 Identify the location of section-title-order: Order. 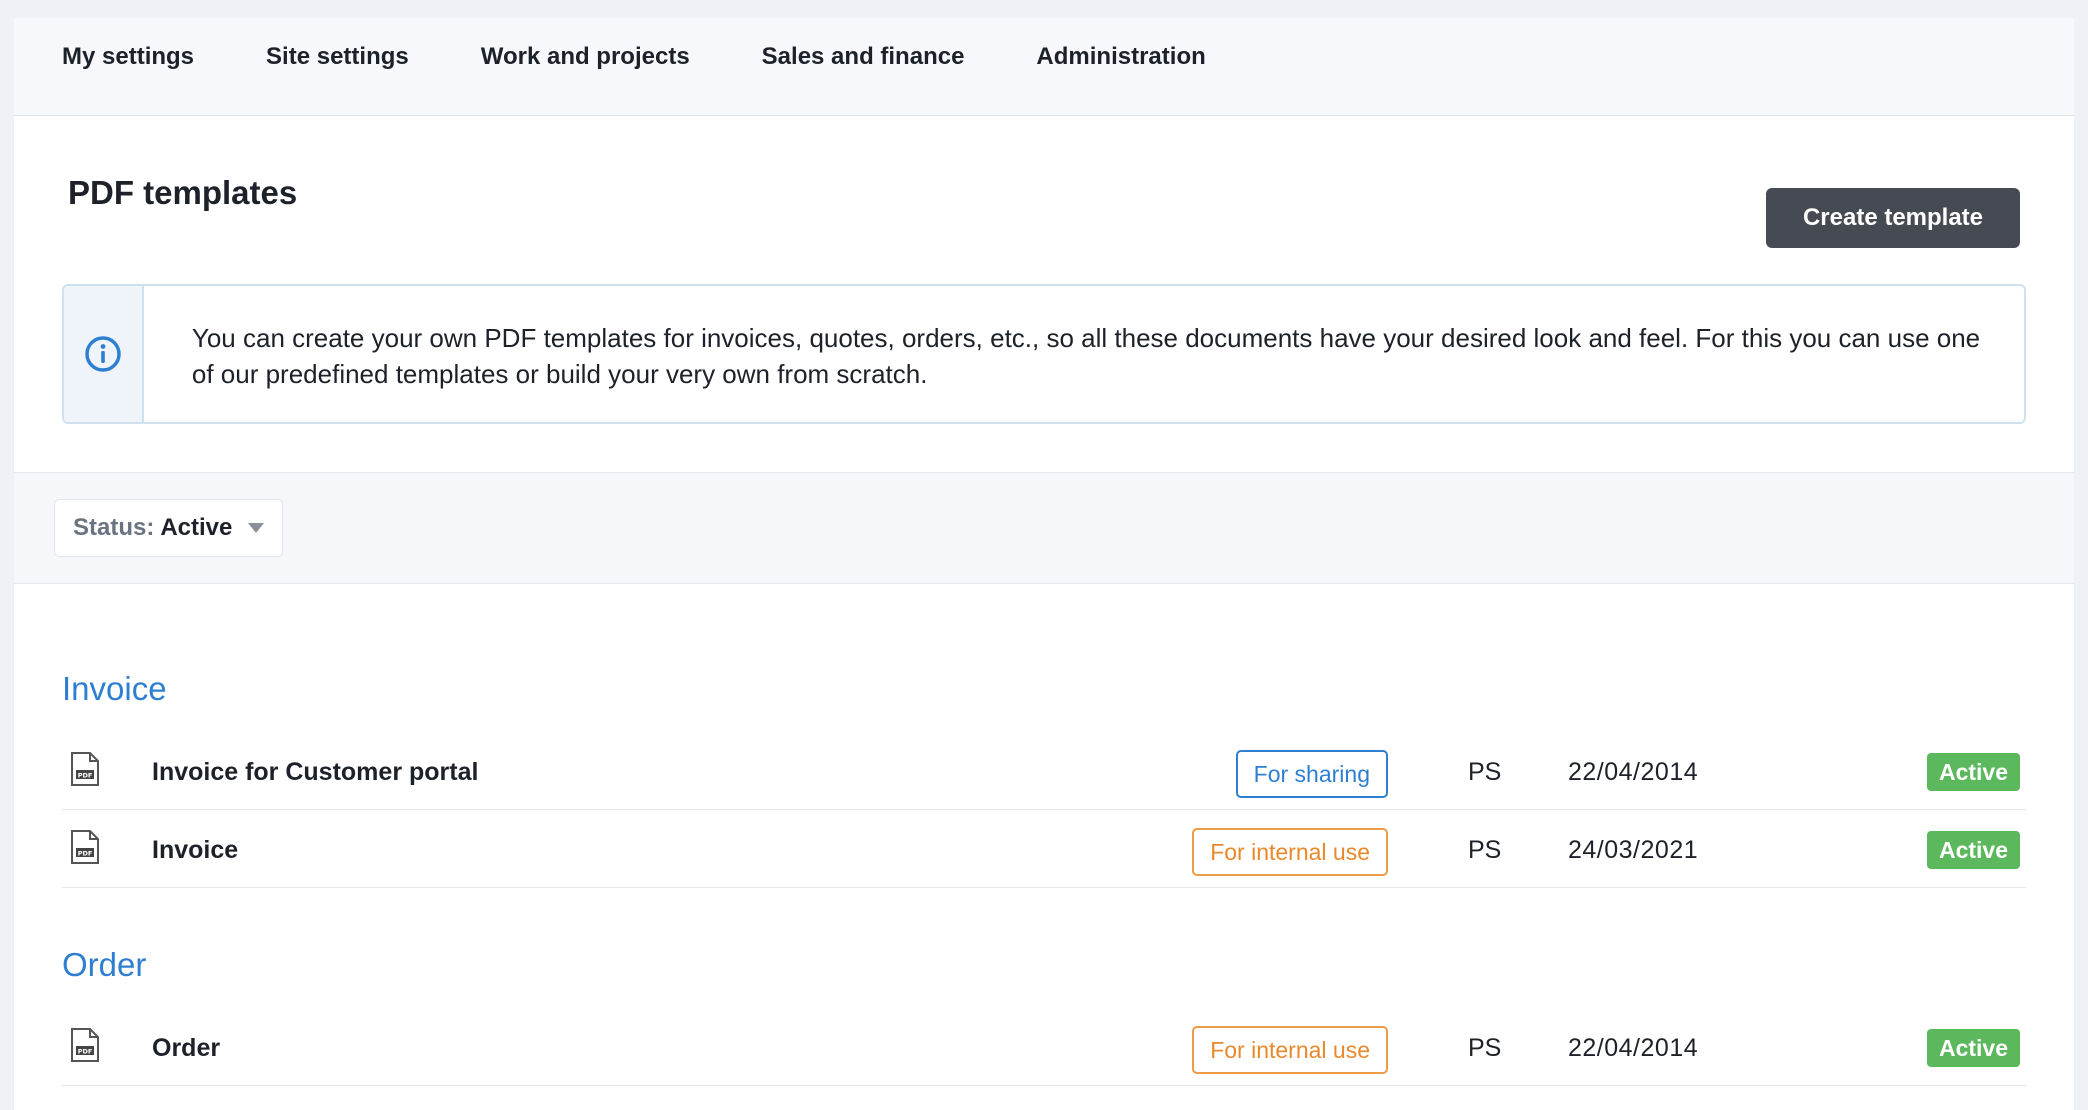
(104, 964).